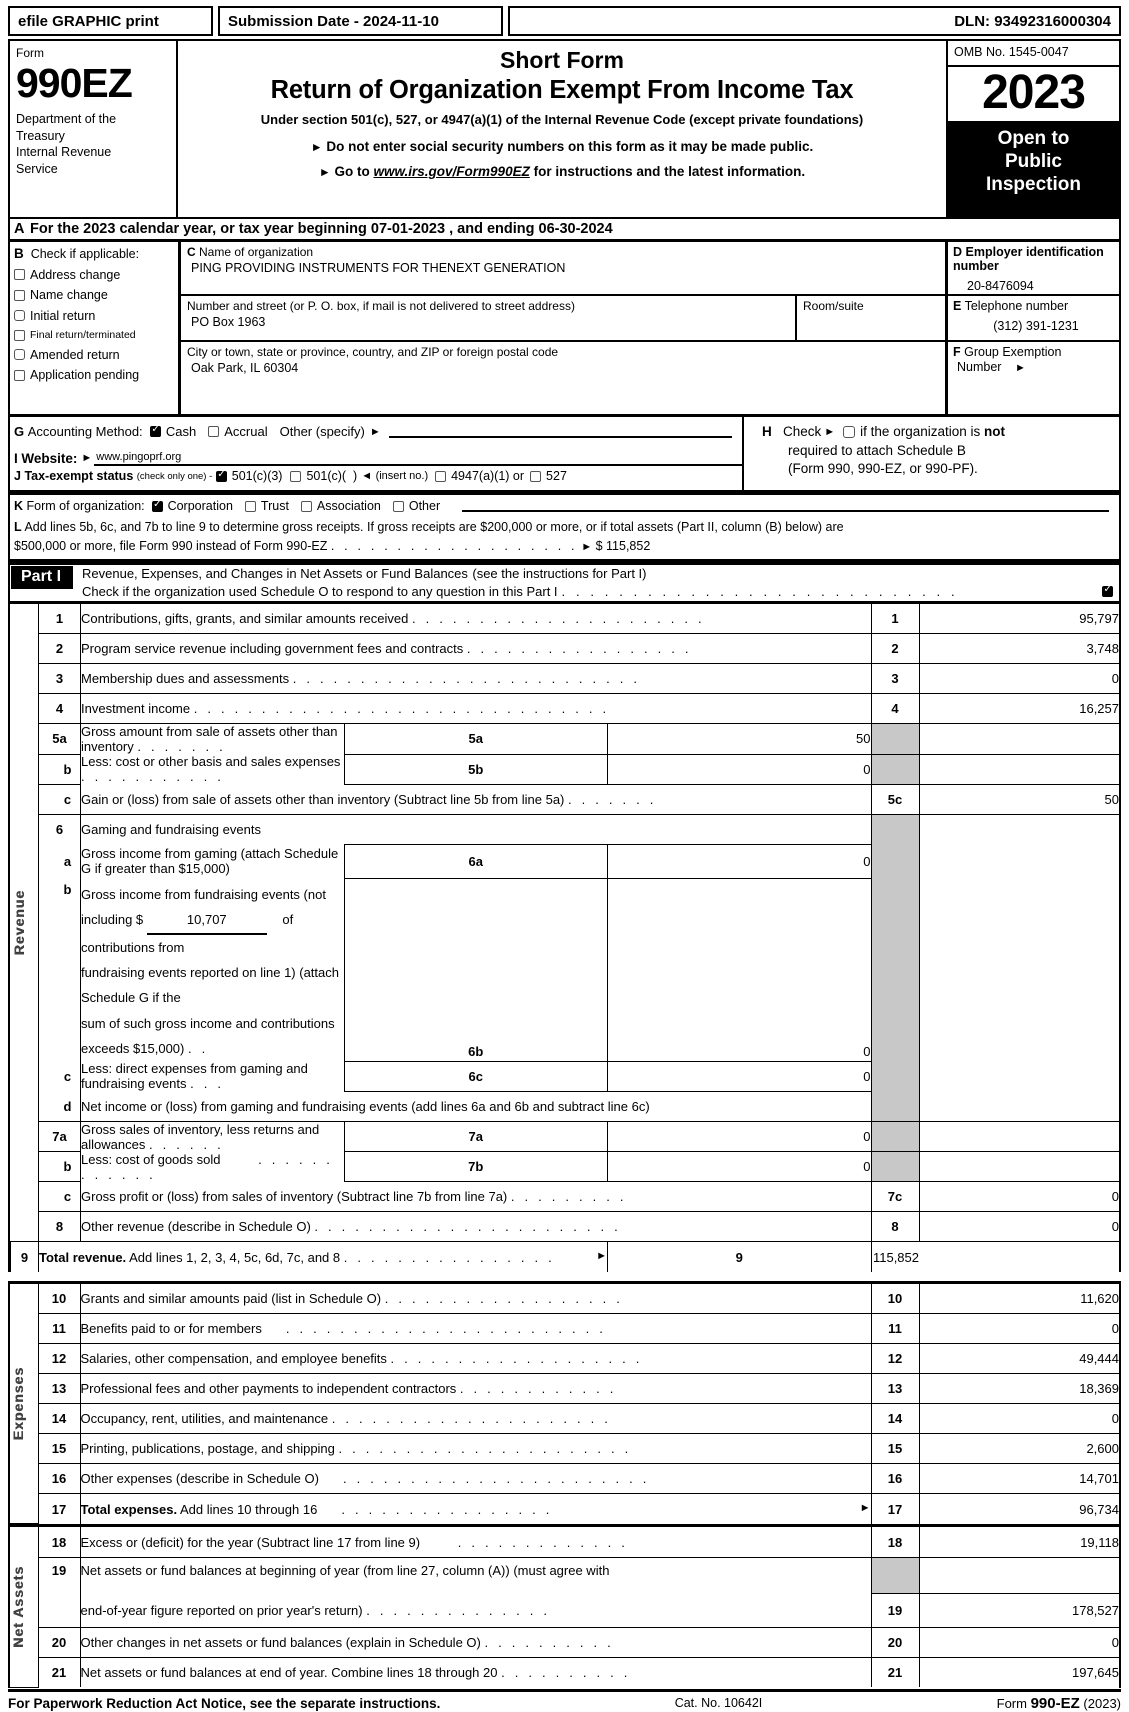 This screenshot has width=1129, height=1712. What do you see at coordinates (1018, 1136) in the screenshot?
I see `line-amount` at bounding box center [1018, 1136].